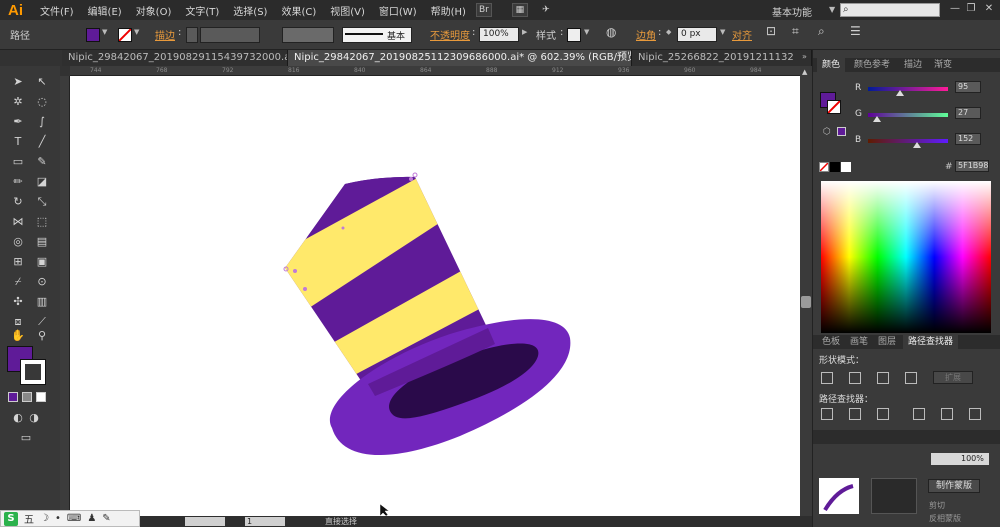  I want to click on isolate-icon: ⊡, so click(771, 31).